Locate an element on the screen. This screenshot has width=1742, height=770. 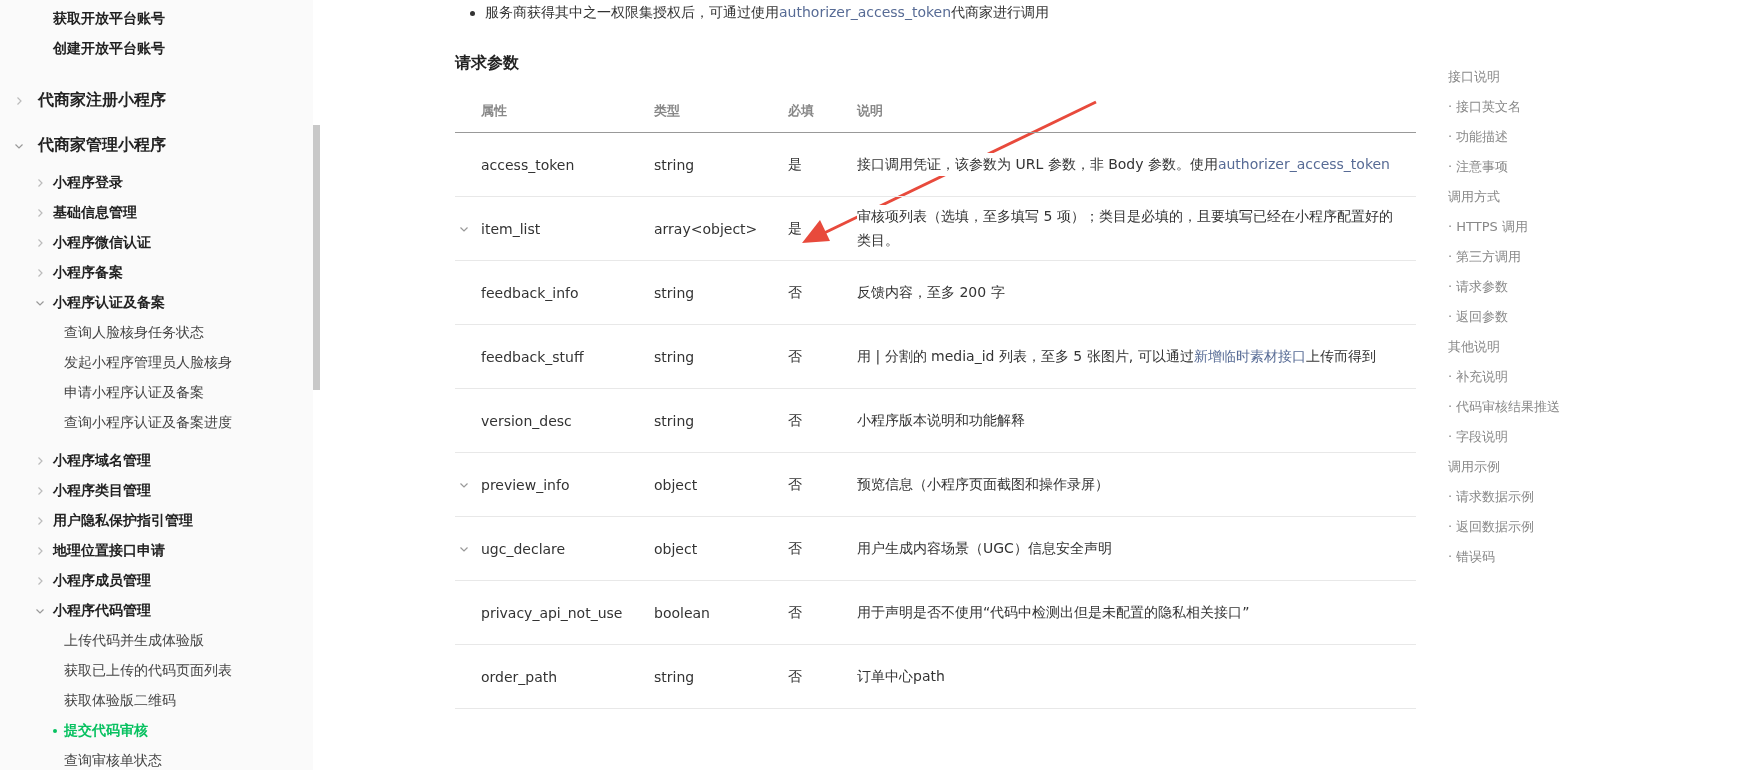
bullet-icon is located at coordinates (472, 13).